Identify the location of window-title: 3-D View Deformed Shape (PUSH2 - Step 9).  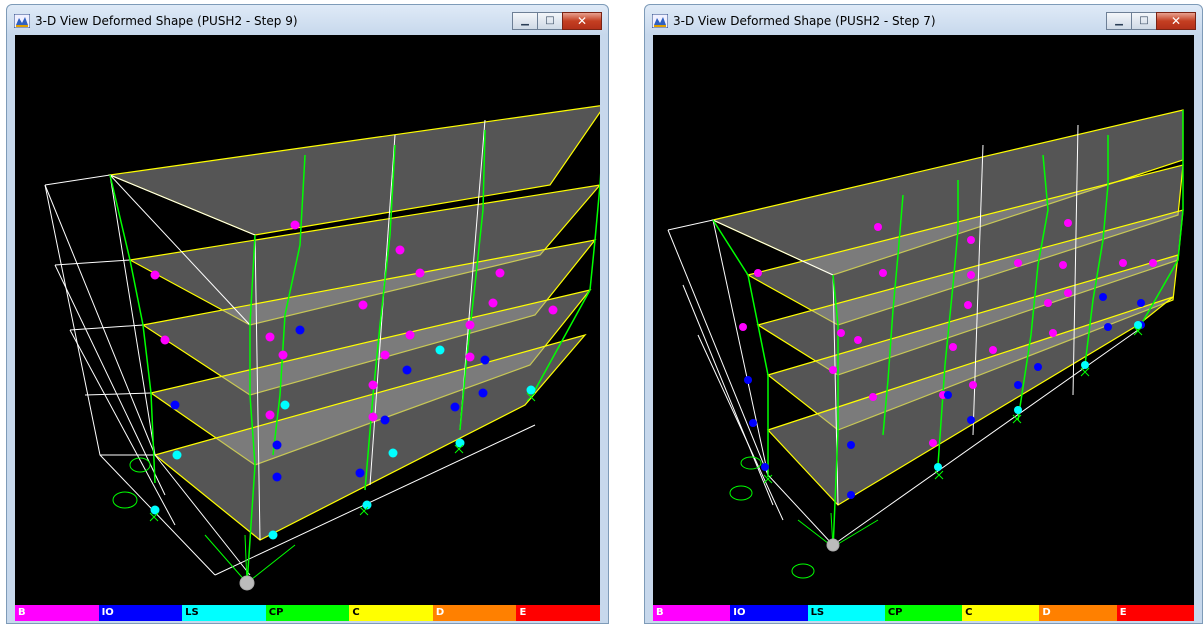
(166, 21).